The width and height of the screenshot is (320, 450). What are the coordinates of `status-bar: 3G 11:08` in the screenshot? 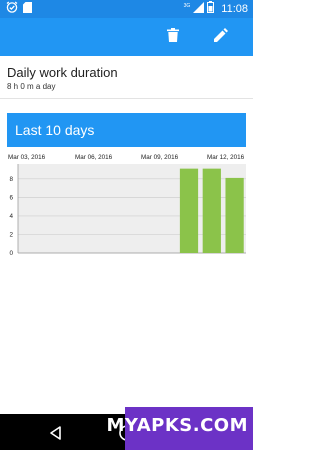 It's located at (126, 9).